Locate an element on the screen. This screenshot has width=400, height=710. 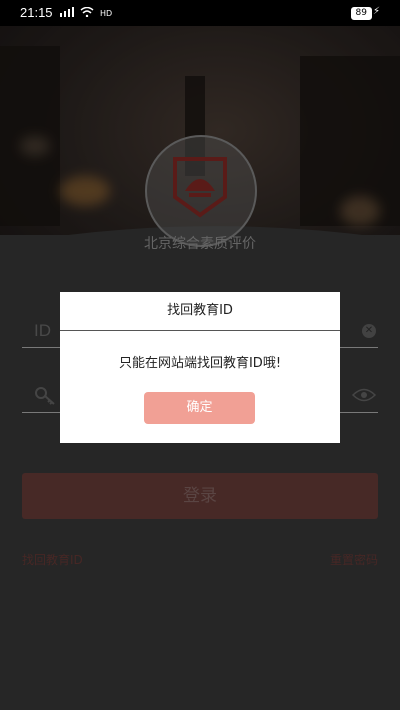
wifi-icon is located at coordinates (87, 12).